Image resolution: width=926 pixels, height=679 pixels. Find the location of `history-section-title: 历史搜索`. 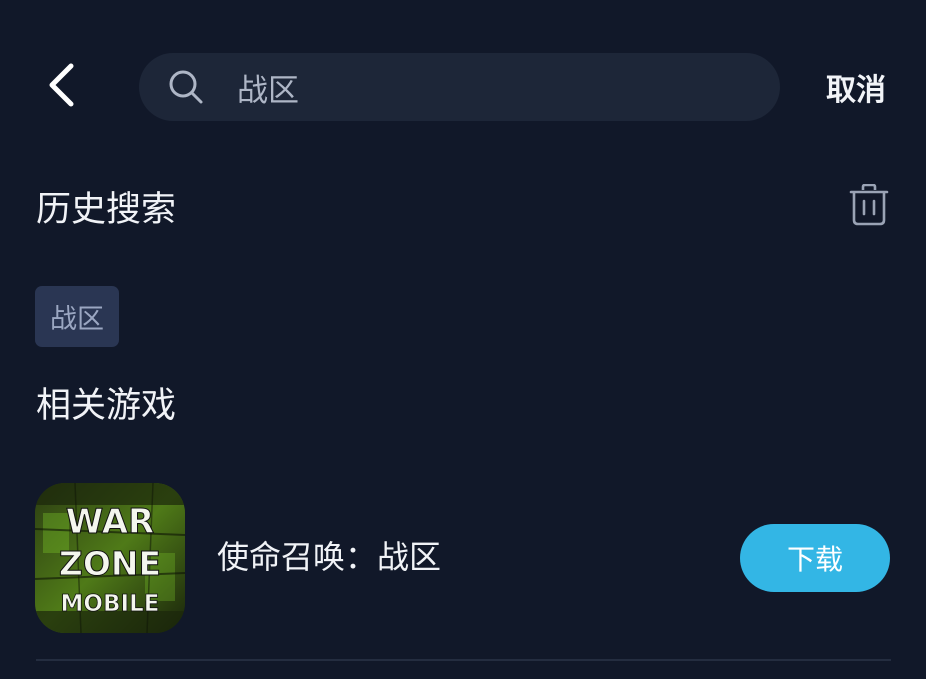

history-section-title: 历史搜索 is located at coordinates (106, 210).